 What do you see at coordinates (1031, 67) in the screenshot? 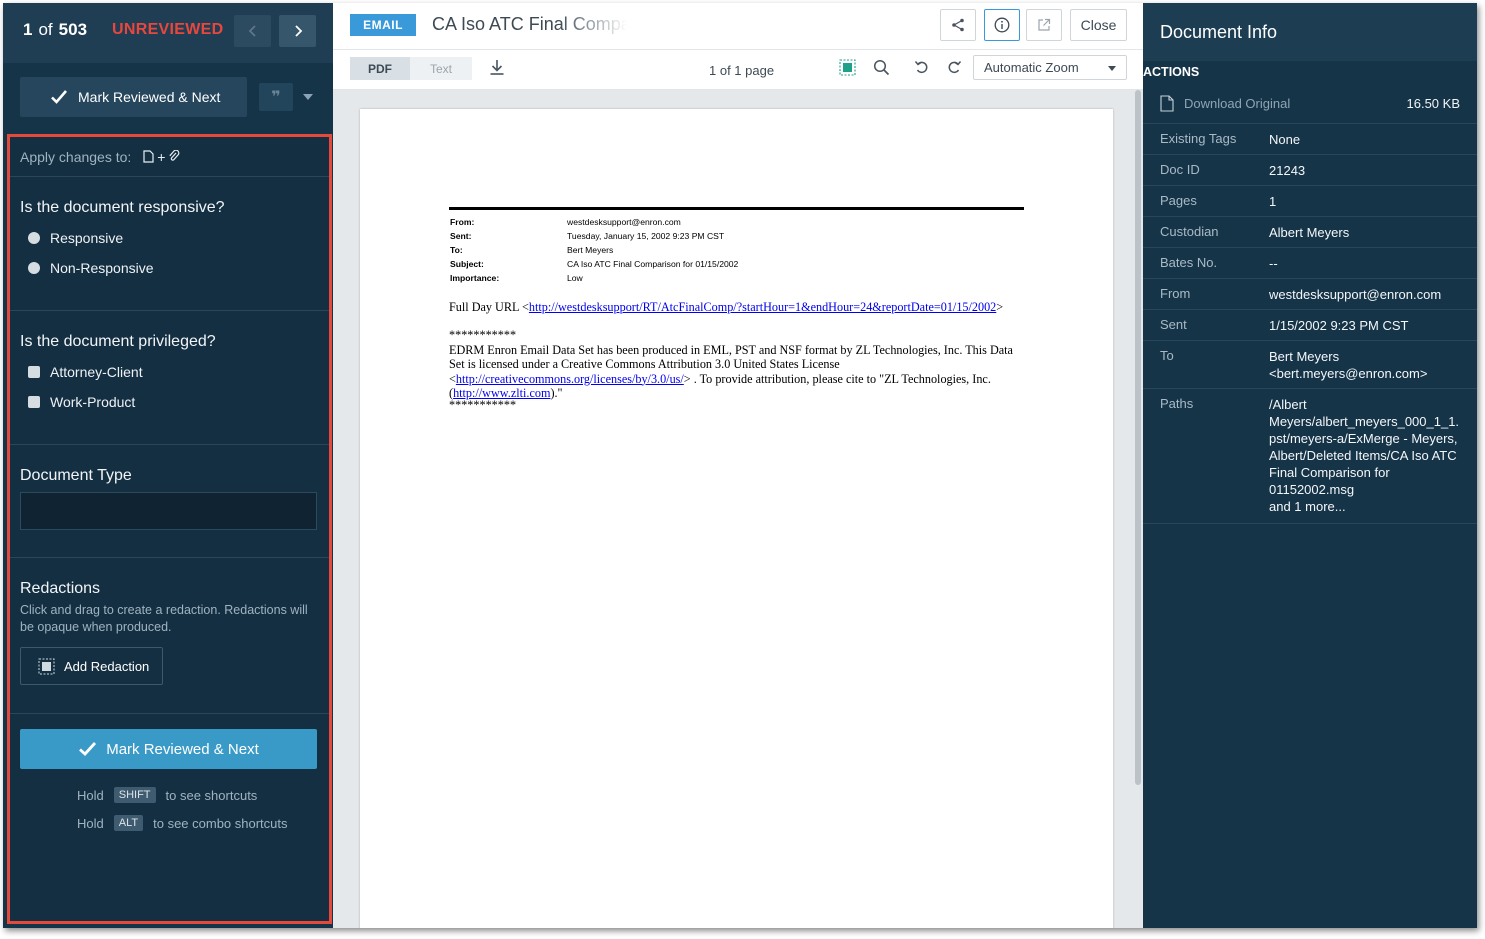
I see `zoom-value: Automatic Zoom` at bounding box center [1031, 67].